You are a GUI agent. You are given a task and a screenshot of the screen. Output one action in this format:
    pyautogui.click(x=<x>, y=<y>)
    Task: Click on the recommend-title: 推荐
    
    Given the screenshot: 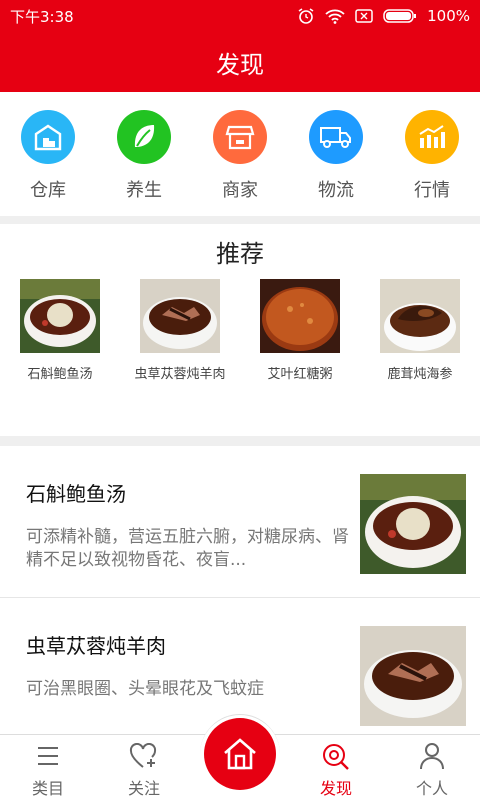 What is the action you would take?
    pyautogui.click(x=240, y=254)
    